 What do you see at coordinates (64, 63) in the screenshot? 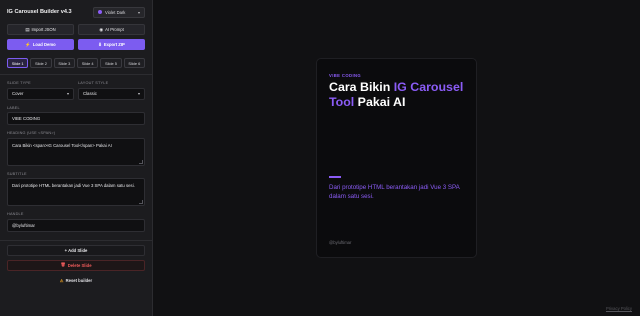
I see `tab-slide-3: Slide 3` at bounding box center [64, 63].